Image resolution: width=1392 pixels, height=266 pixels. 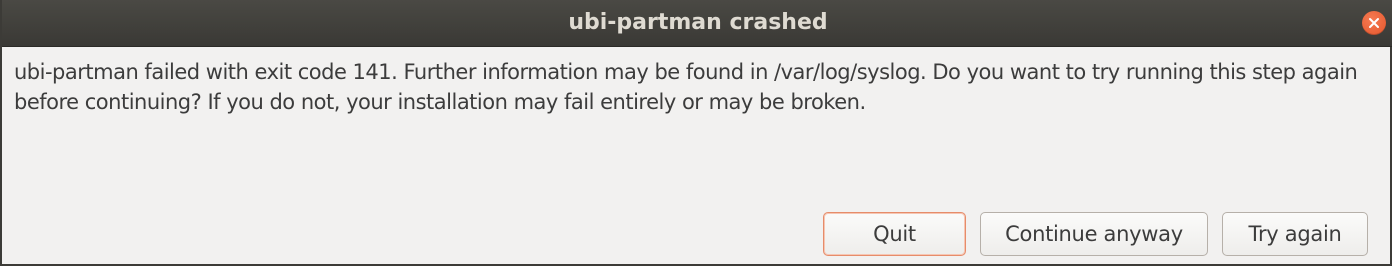 I want to click on close-button, so click(x=1374, y=23).